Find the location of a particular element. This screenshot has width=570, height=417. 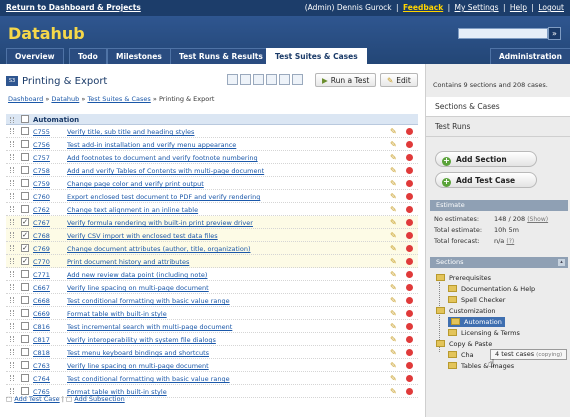

tree-item-spell-checker: Spell Checker is located at coordinates (476, 300).